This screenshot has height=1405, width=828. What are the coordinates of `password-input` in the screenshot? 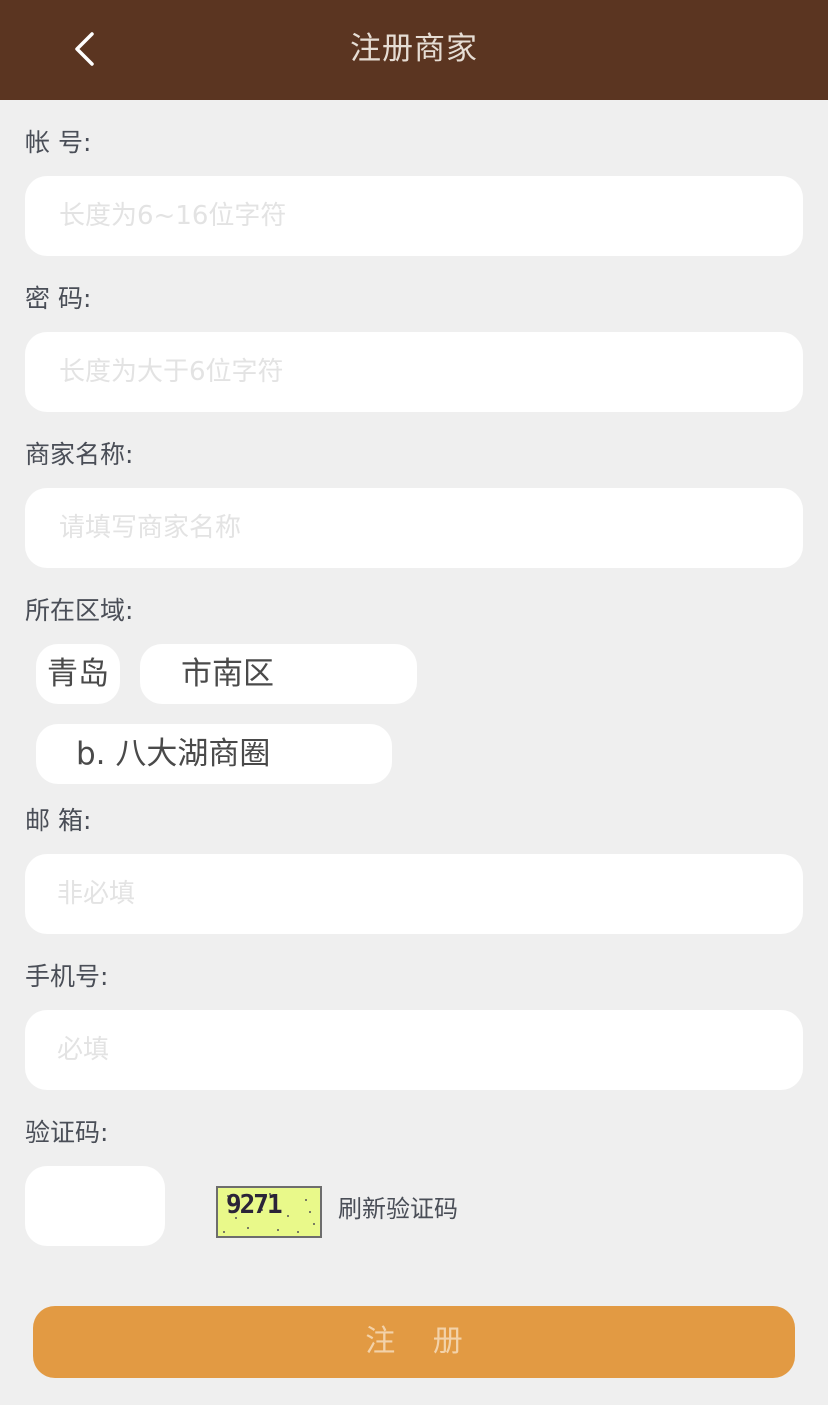 It's located at (414, 372).